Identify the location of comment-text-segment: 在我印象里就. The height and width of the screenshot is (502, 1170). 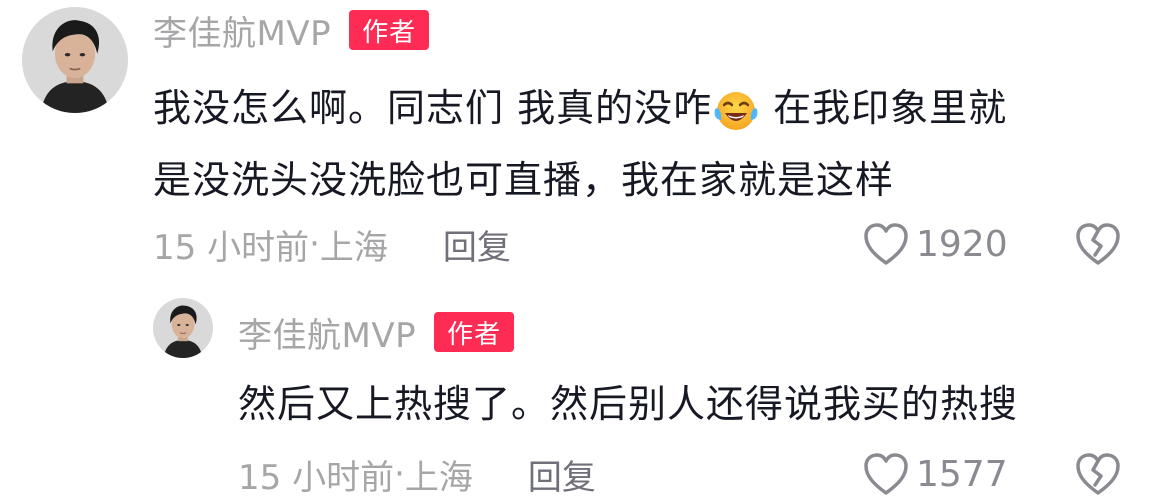
(884, 108).